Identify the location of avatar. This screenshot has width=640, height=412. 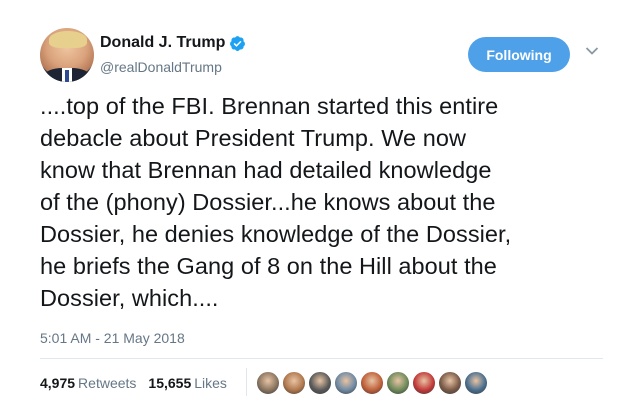
(67, 55).